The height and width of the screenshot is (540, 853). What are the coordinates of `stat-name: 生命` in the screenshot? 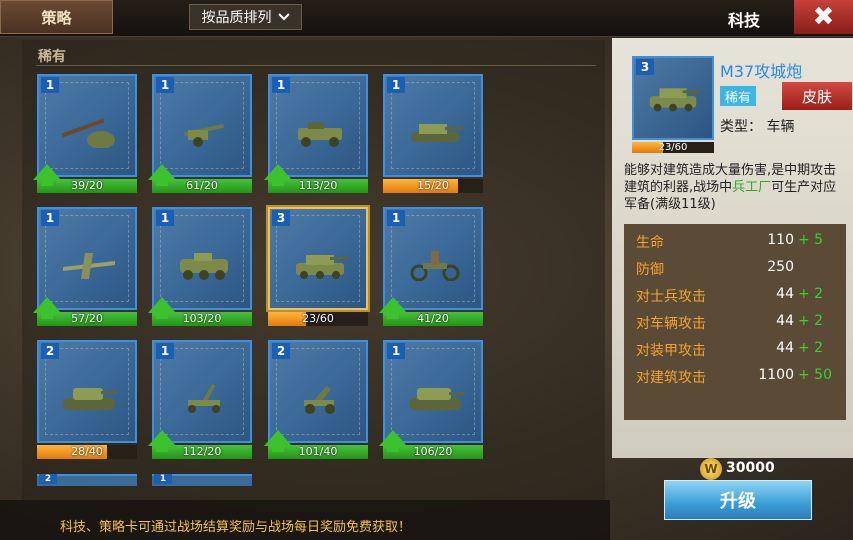 It's located at (650, 243).